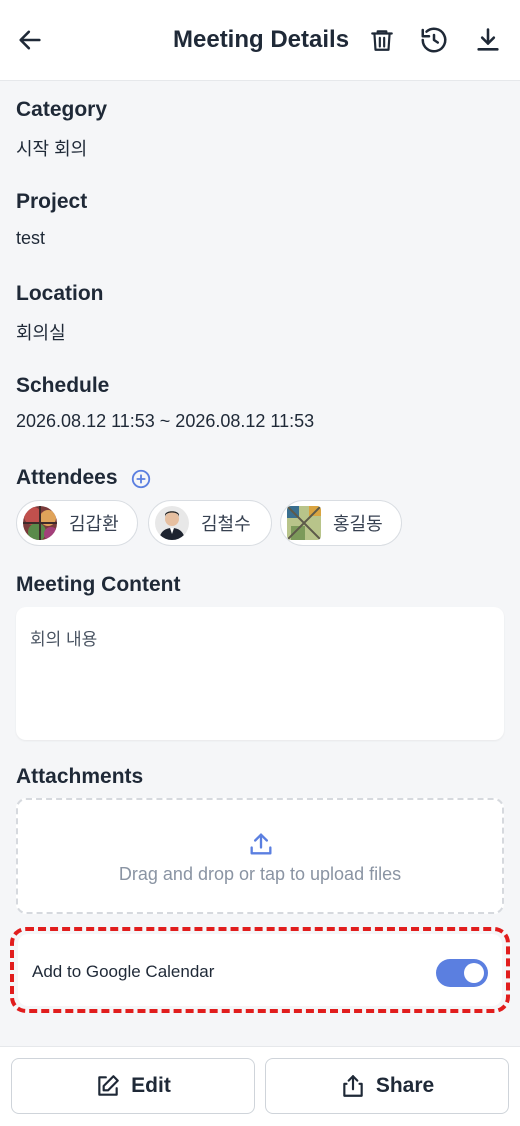 The height and width of the screenshot is (1126, 520). What do you see at coordinates (80, 776) in the screenshot?
I see `attachments-label: Attachments` at bounding box center [80, 776].